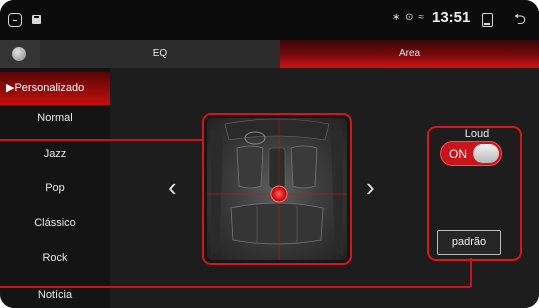 The image size is (539, 308). I want to click on avatar-icon, so click(19, 54).